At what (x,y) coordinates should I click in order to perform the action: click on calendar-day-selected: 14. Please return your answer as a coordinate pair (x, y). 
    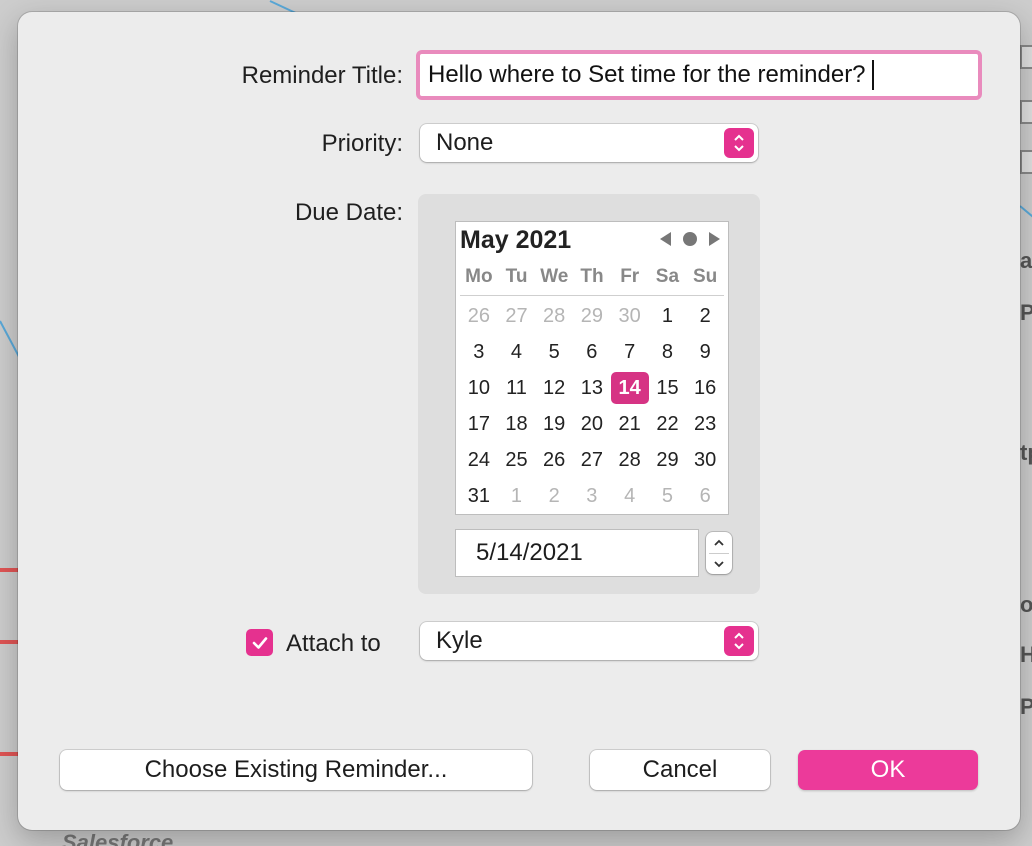
    Looking at the image, I should click on (629, 388).